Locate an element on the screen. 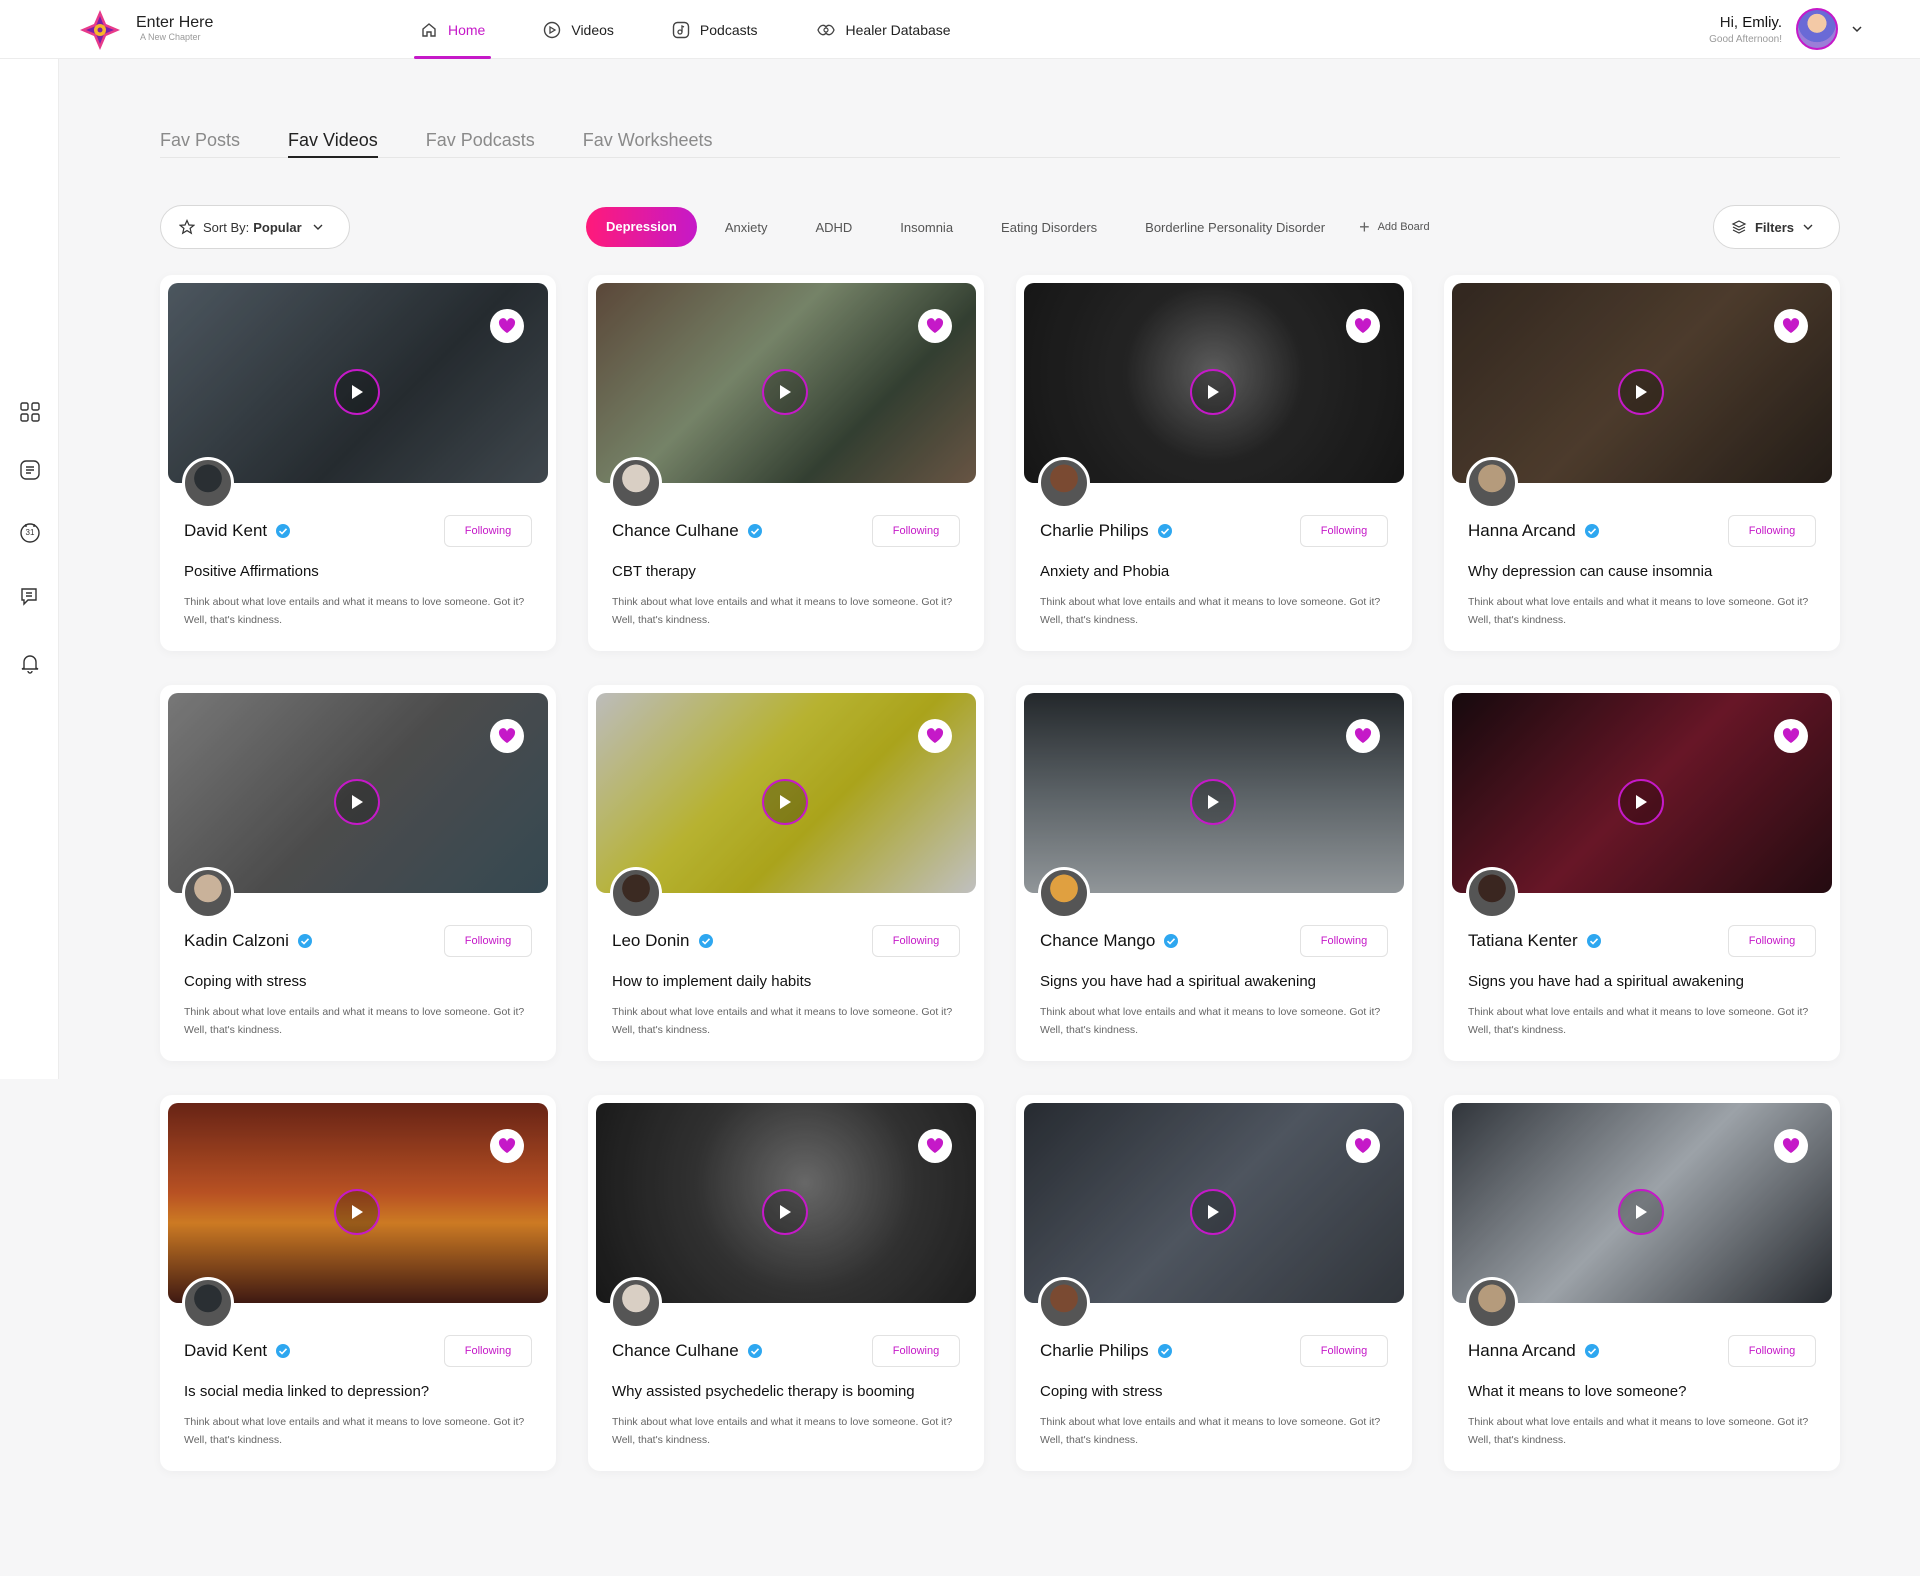 The width and height of the screenshot is (1920, 1576). author-name-row: Leo Donin is located at coordinates (663, 941).